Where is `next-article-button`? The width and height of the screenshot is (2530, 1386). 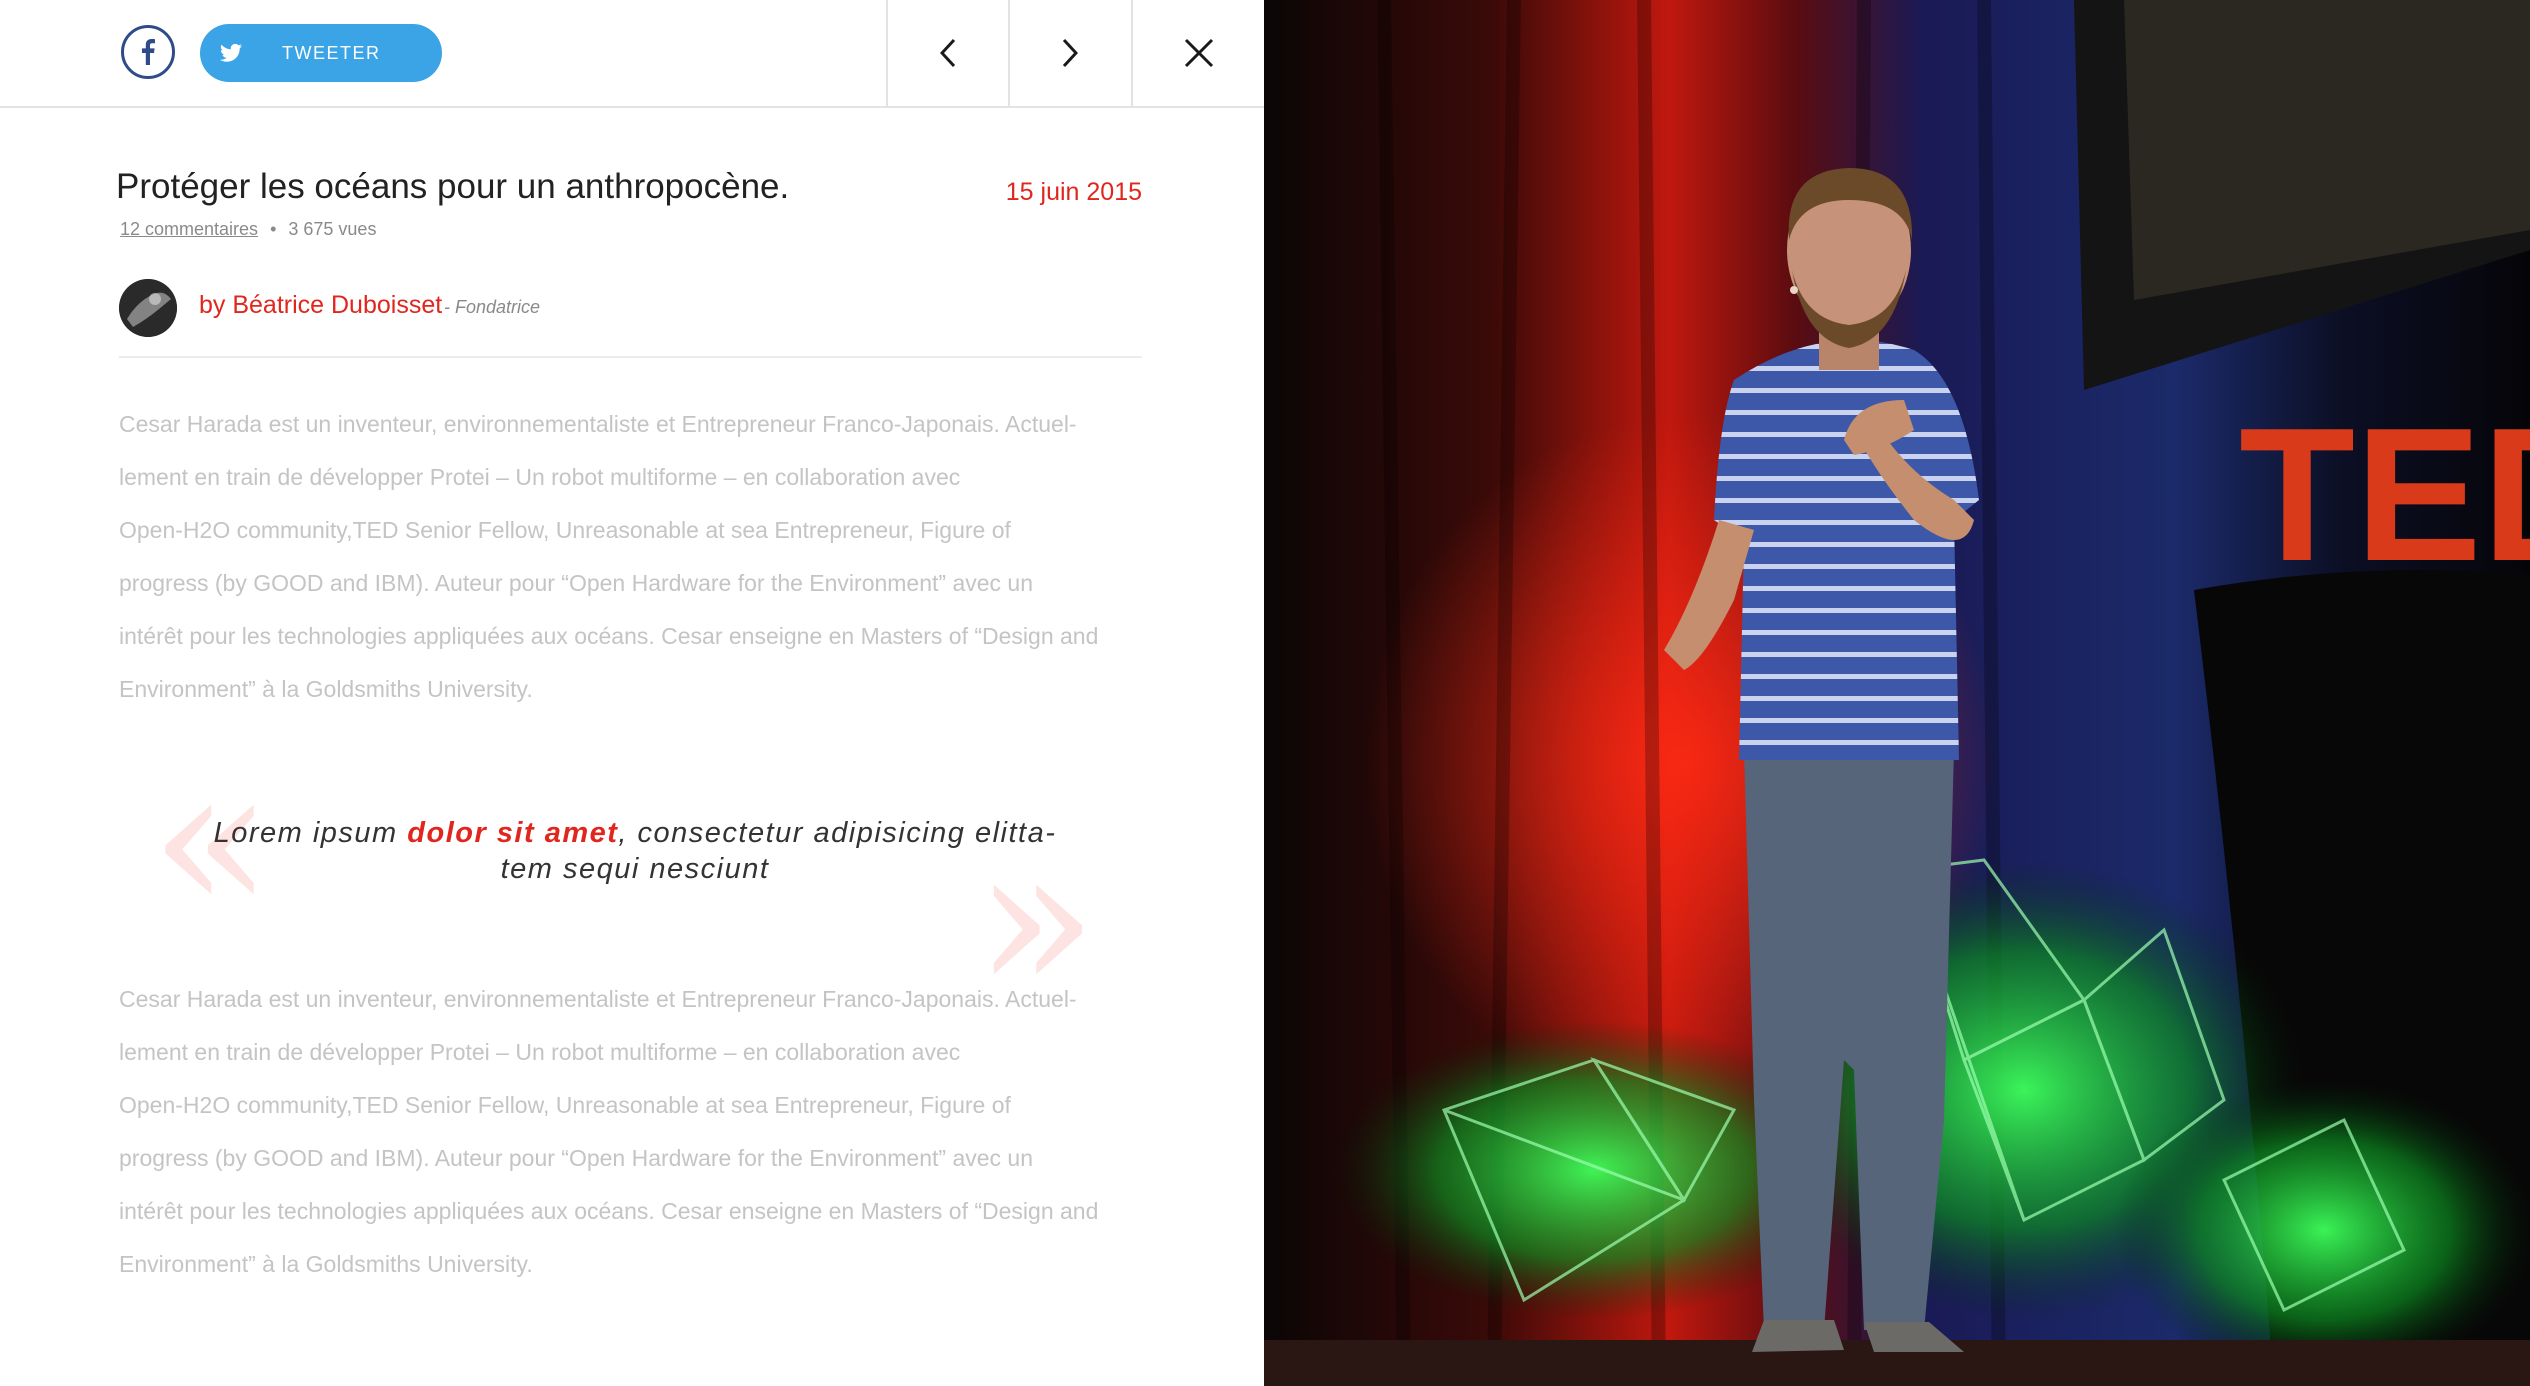 next-article-button is located at coordinates (1069, 53).